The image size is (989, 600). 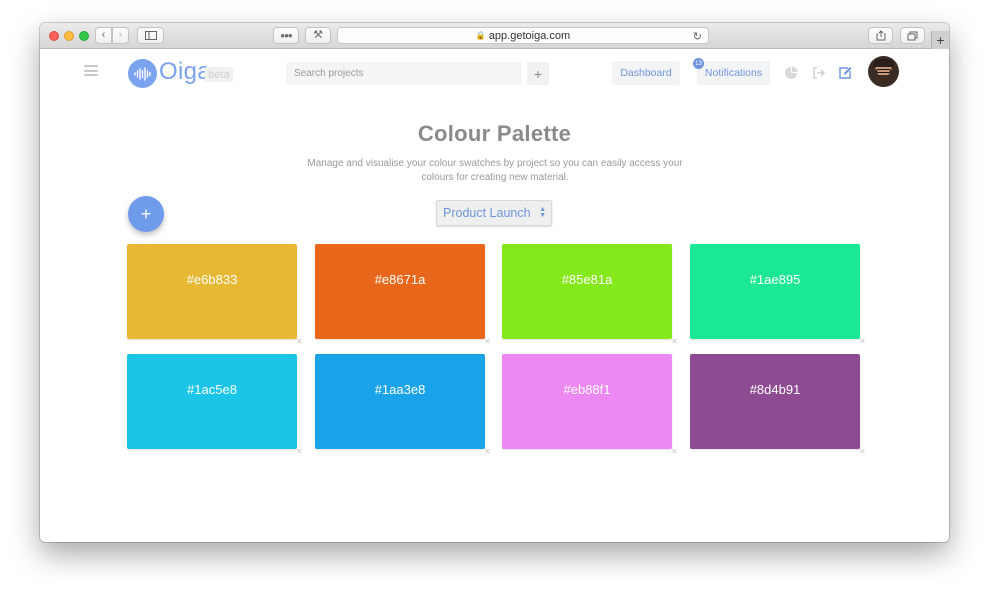 What do you see at coordinates (883, 71) in the screenshot?
I see `user-avatar` at bounding box center [883, 71].